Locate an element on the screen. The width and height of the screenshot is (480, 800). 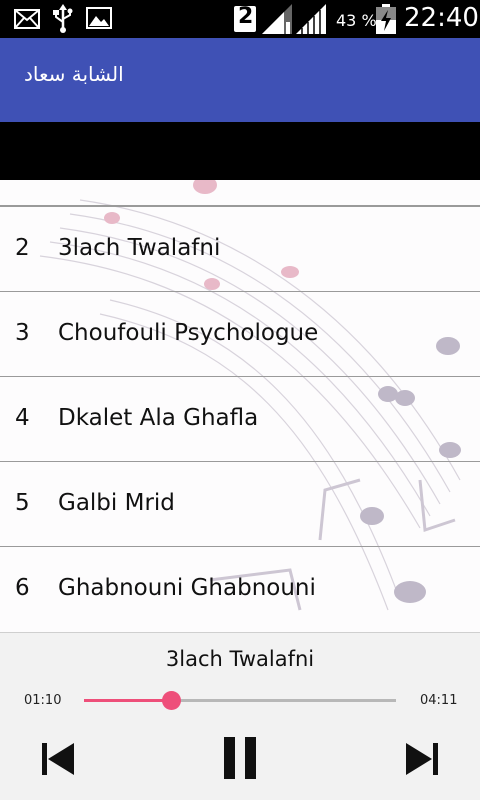
usb-icon is located at coordinates (63, 21).